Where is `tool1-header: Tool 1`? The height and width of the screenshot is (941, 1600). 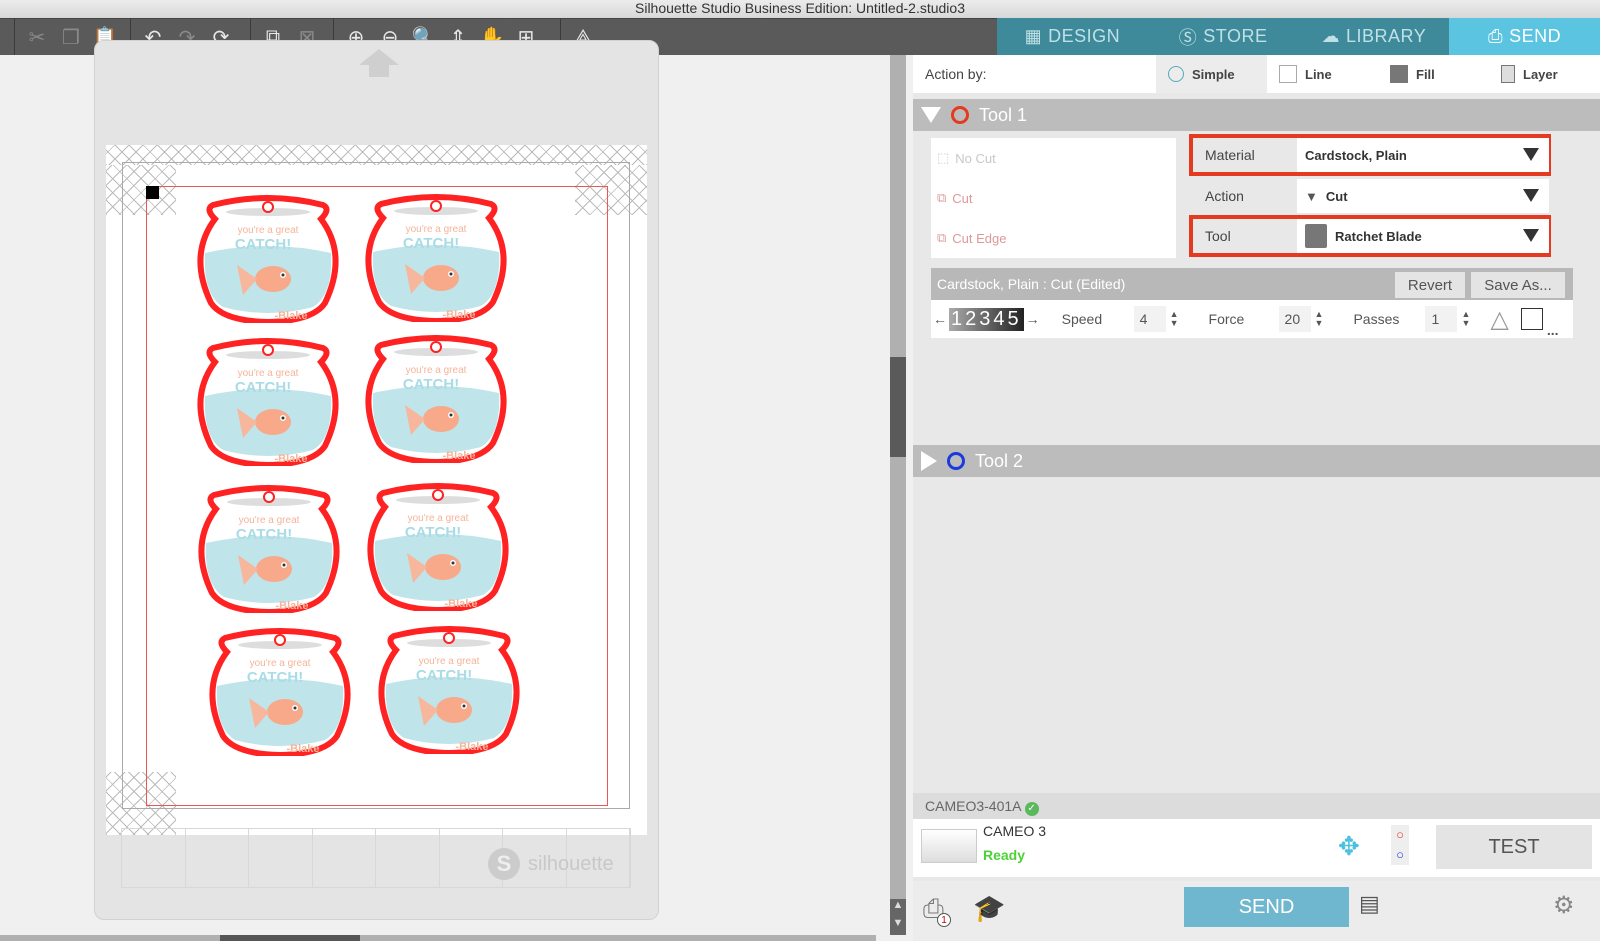
tool1-header: Tool 1 is located at coordinates (1256, 115).